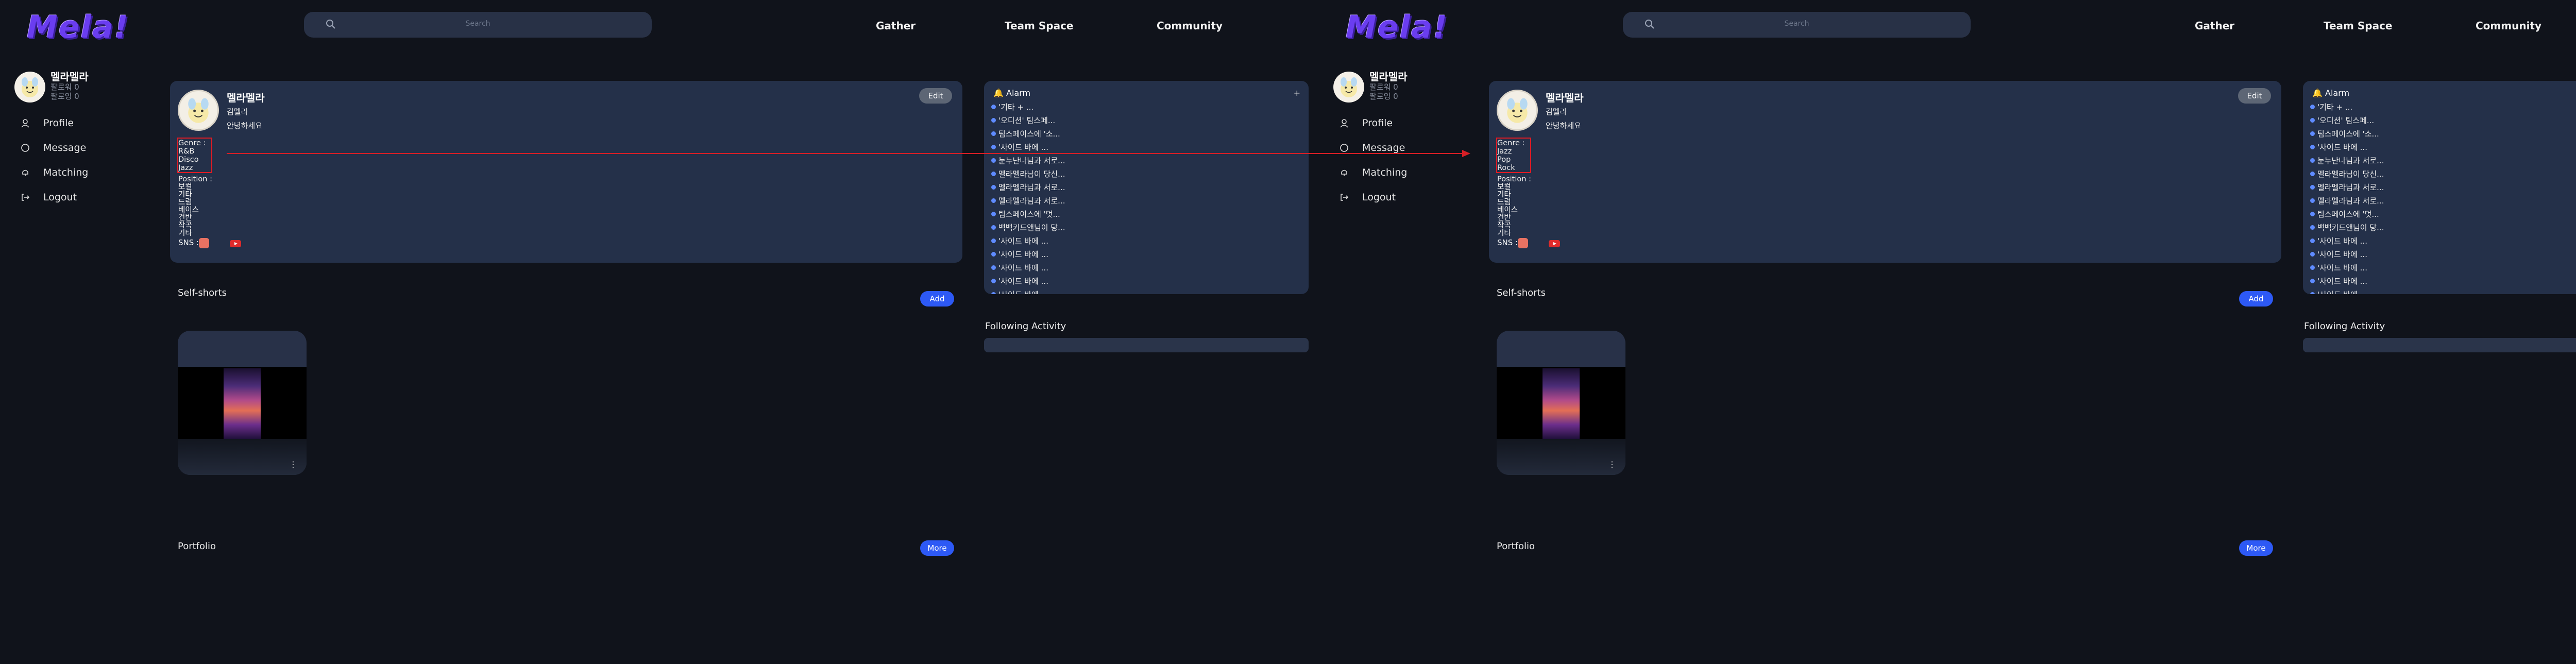 The width and height of the screenshot is (2576, 664). What do you see at coordinates (77, 148) in the screenshot?
I see `sidebar-item-message: Message` at bounding box center [77, 148].